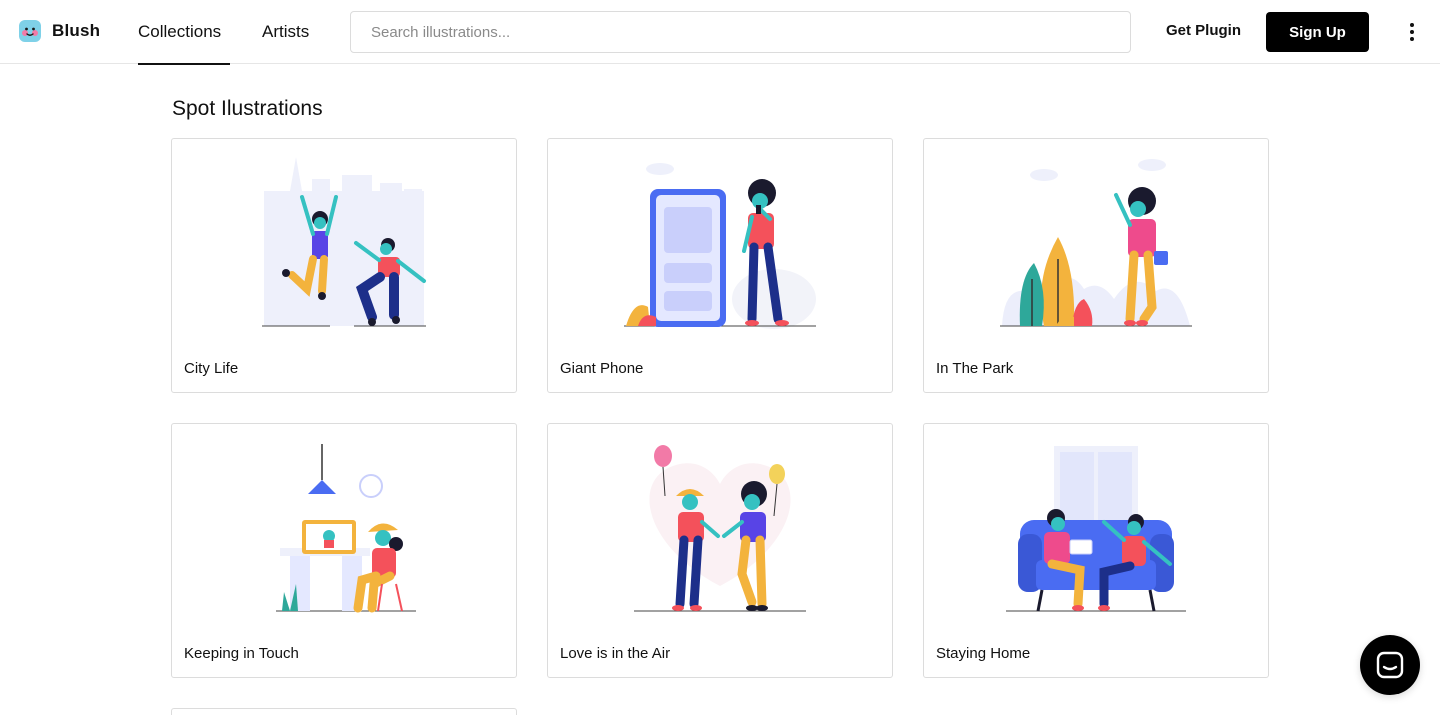 The width and height of the screenshot is (1440, 715). What do you see at coordinates (720, 246) in the screenshot?
I see `giant-phone-illustration` at bounding box center [720, 246].